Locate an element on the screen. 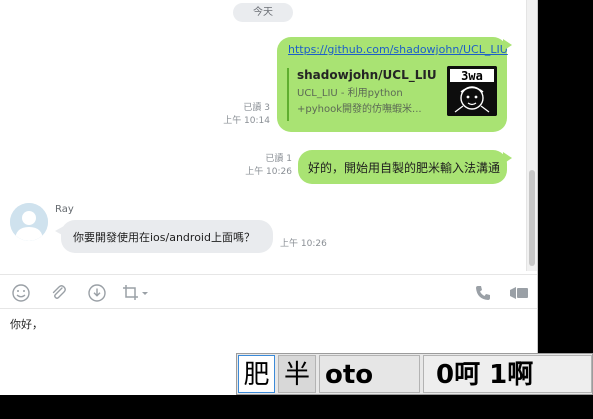 This screenshot has height=419, width=593. user-silhouette-icon is located at coordinates (29, 222).